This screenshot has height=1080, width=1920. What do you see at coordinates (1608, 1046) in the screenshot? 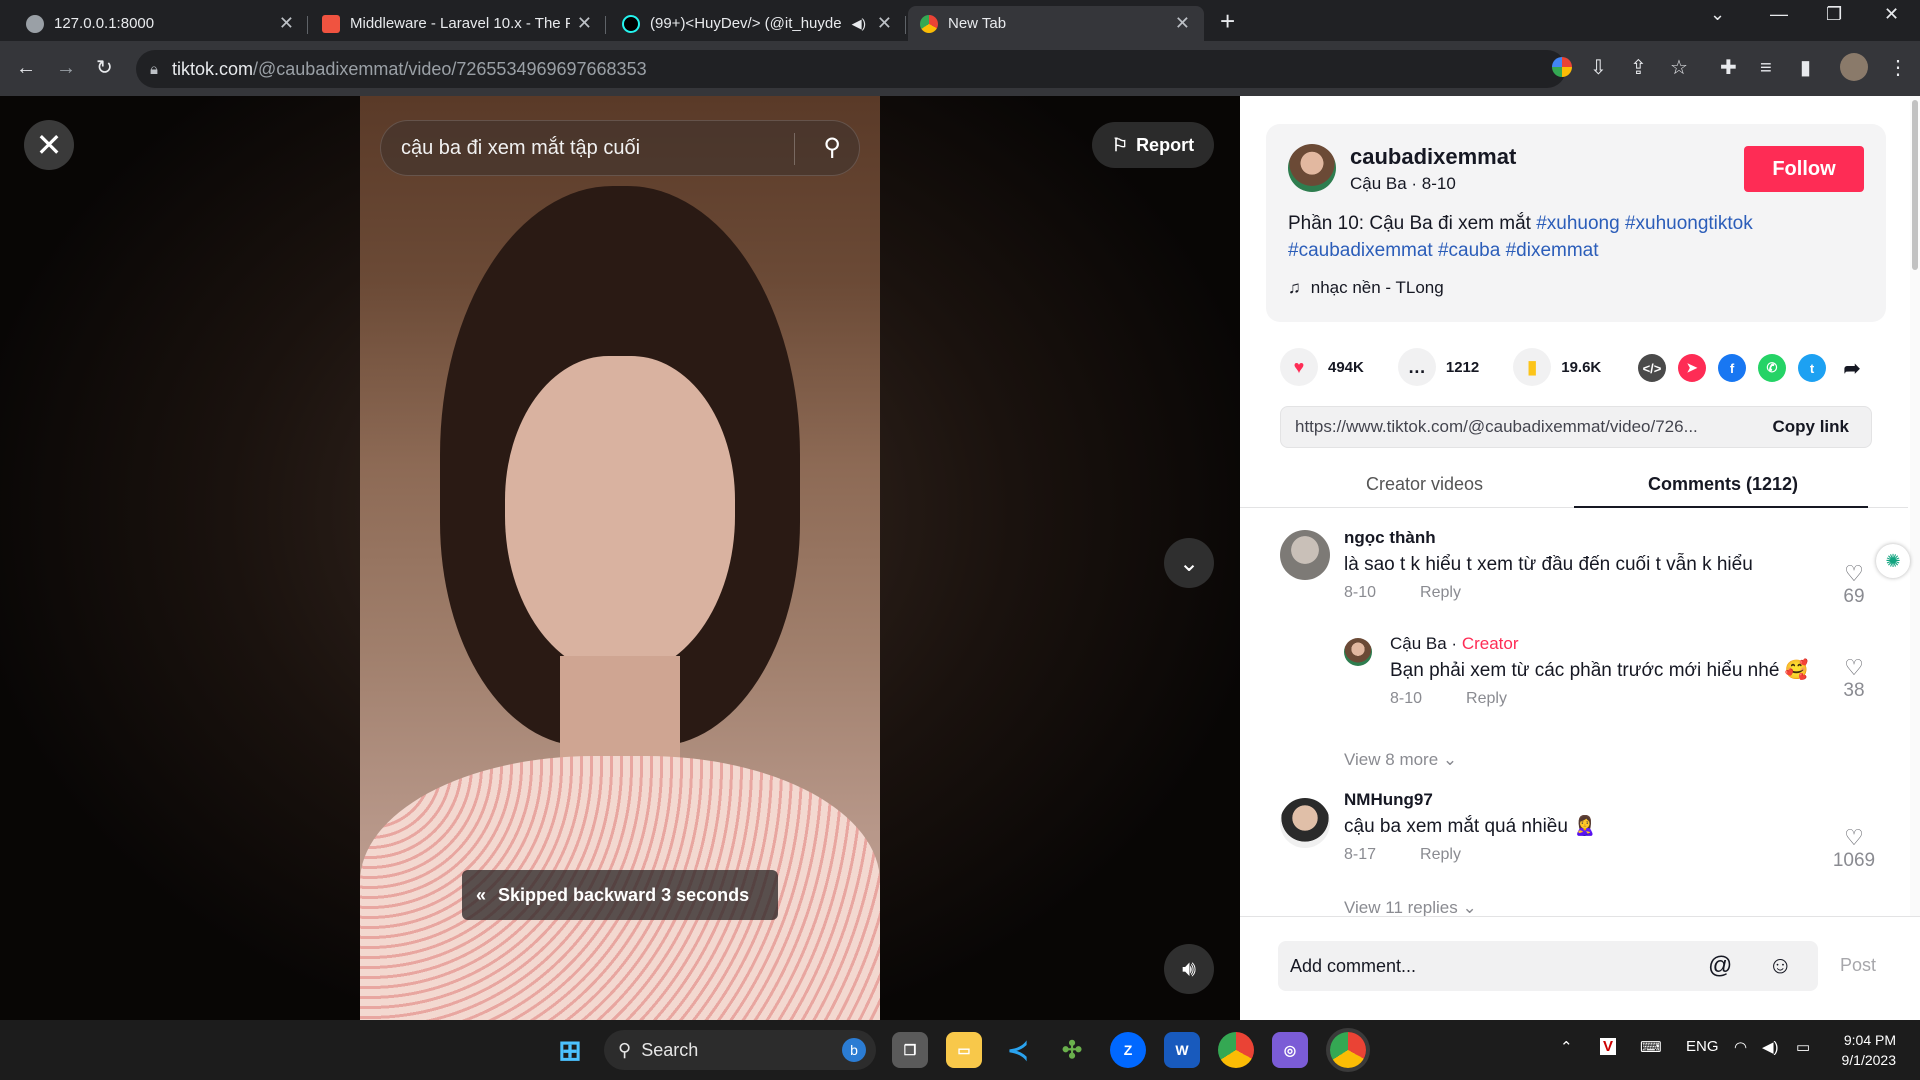
I see `vtv-icon: V` at bounding box center [1608, 1046].